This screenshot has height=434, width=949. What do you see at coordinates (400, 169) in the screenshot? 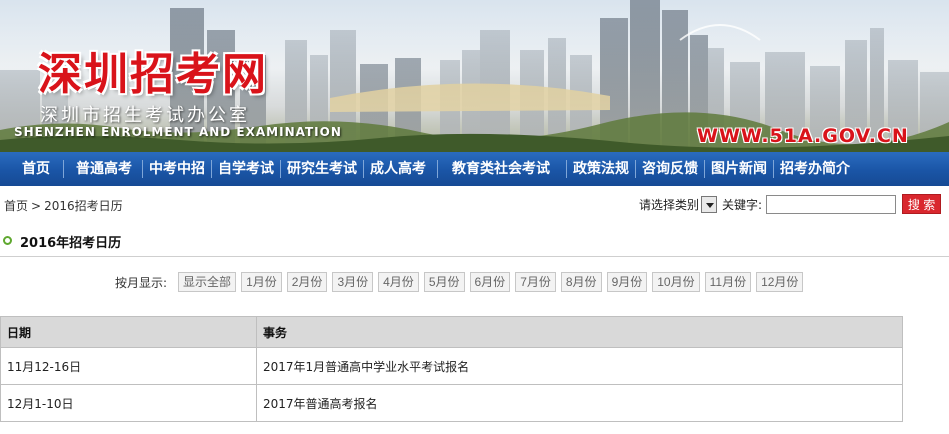
I see `nav-item-adult: 成人高考` at bounding box center [400, 169].